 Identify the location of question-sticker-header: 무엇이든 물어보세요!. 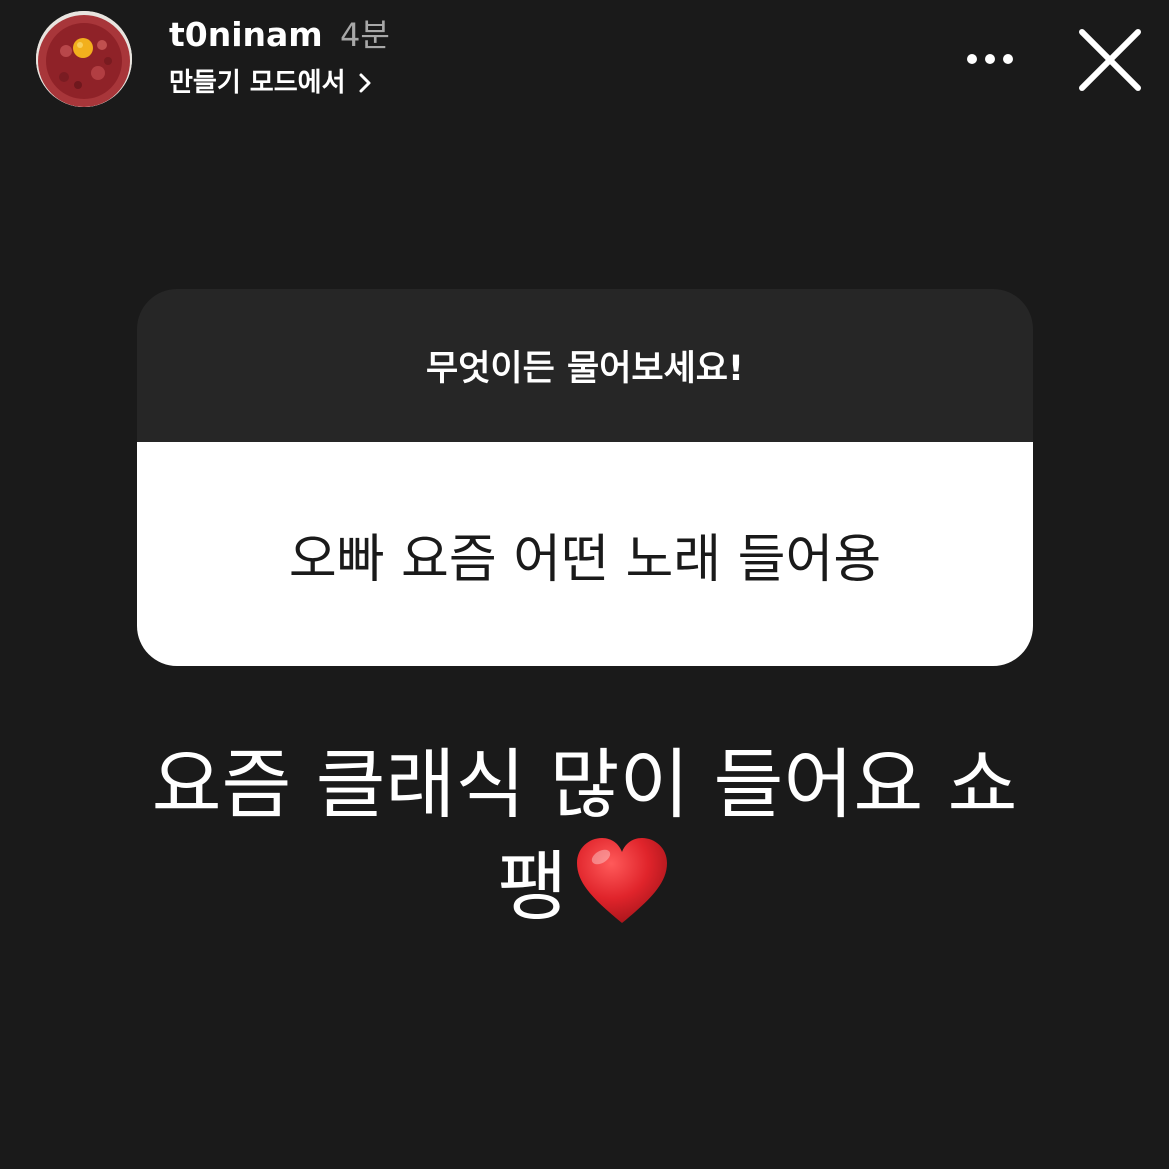
(585, 365).